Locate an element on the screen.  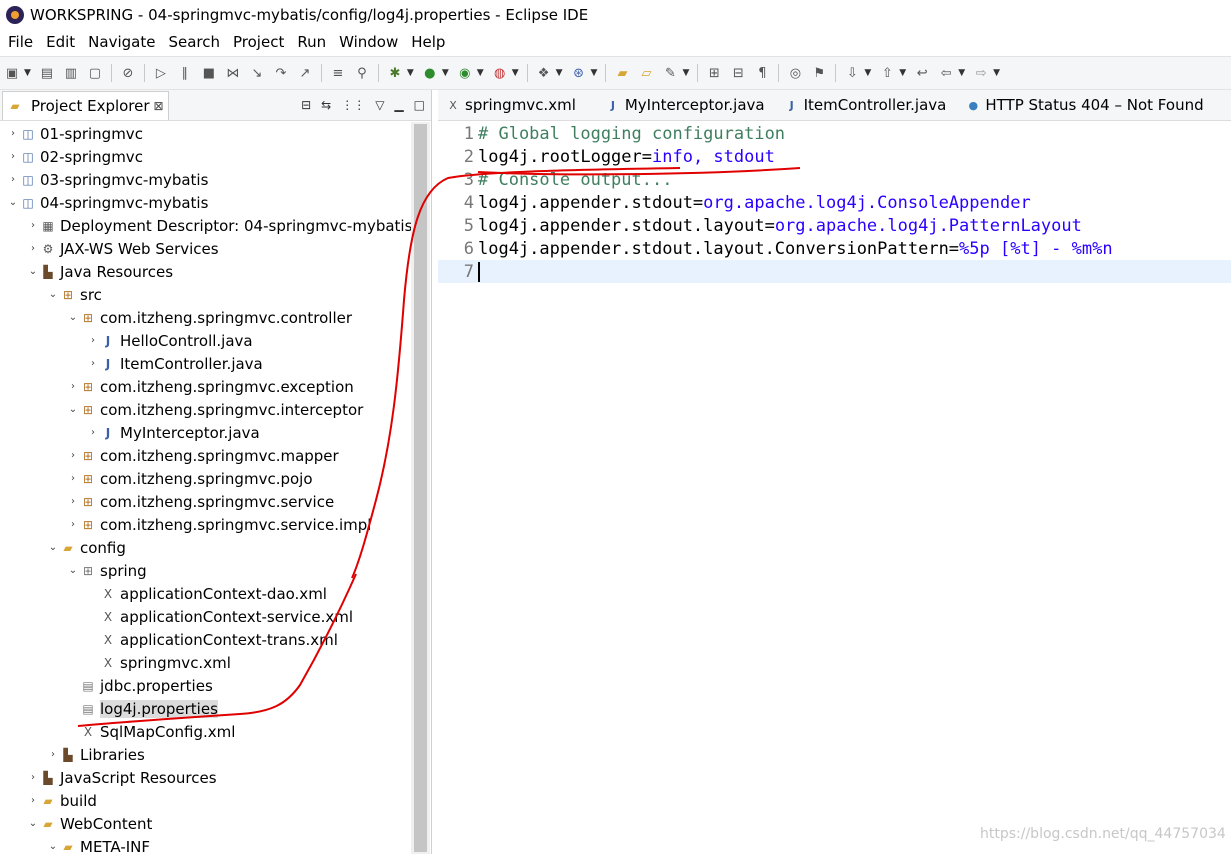
filters-icon: ⋮⋮ is located at coordinates (353, 105).